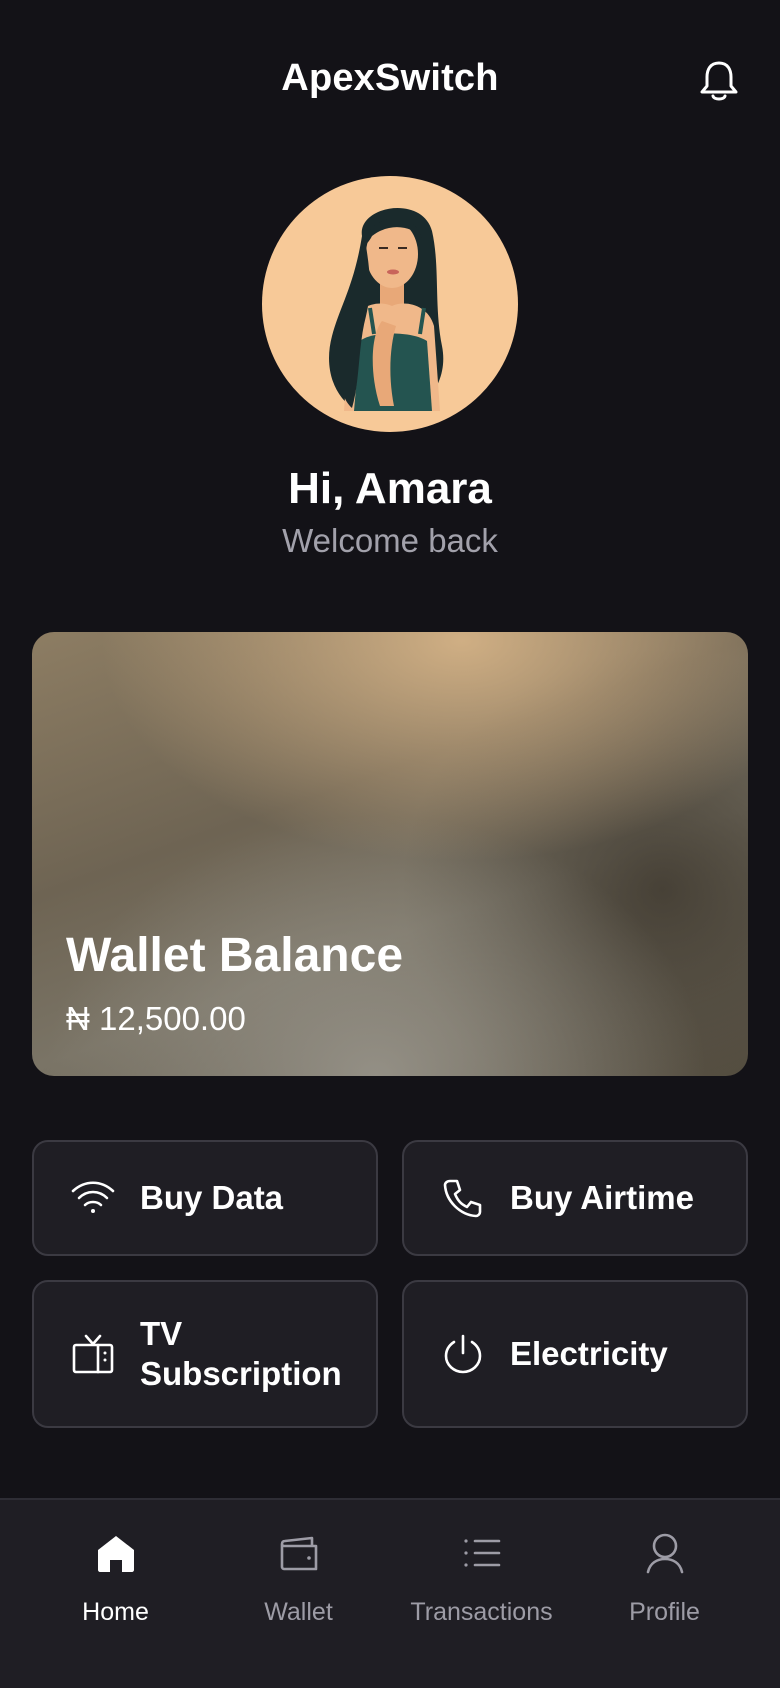 Image resolution: width=780 pixels, height=1688 pixels. What do you see at coordinates (156, 1018) in the screenshot?
I see `wallet-balance-amount: ₦ 12,500.00` at bounding box center [156, 1018].